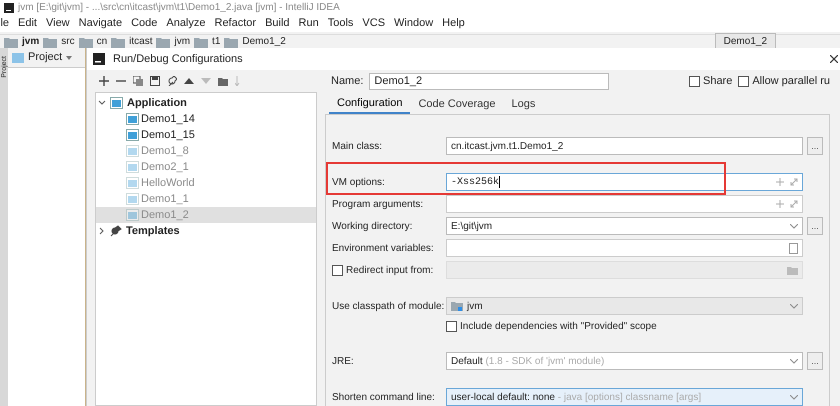 This screenshot has width=840, height=406. Describe the element at coordinates (358, 183) in the screenshot. I see `field-label: VM options:` at that location.